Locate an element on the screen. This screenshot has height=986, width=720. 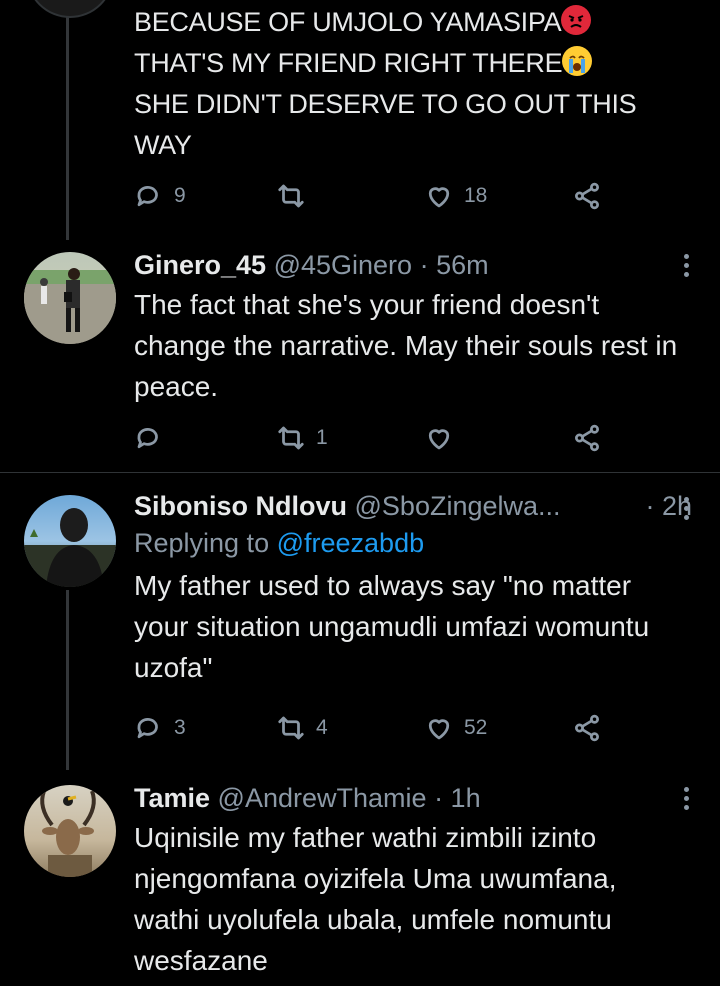
display-name: Siboniso Ndlovu is located at coordinates (240, 506).